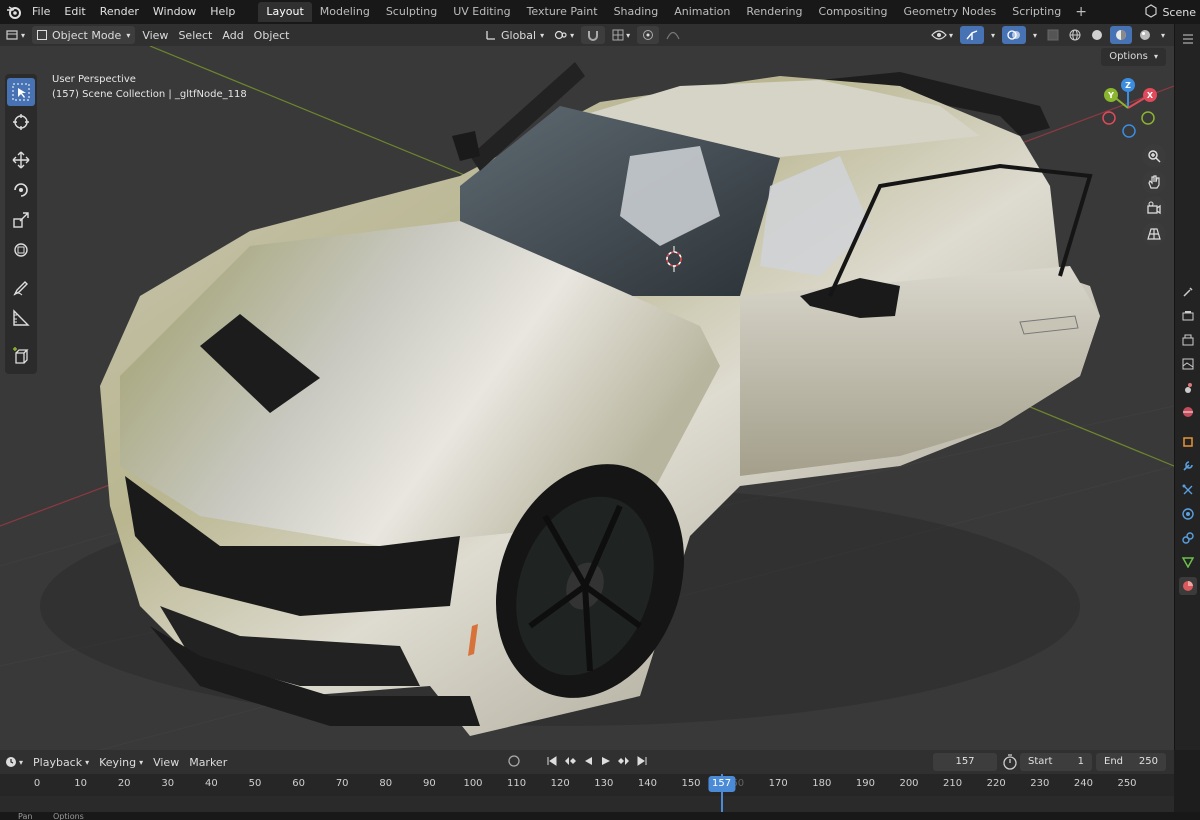 This screenshot has height=820, width=1200. I want to click on tab-layout: Layout, so click(285, 12).